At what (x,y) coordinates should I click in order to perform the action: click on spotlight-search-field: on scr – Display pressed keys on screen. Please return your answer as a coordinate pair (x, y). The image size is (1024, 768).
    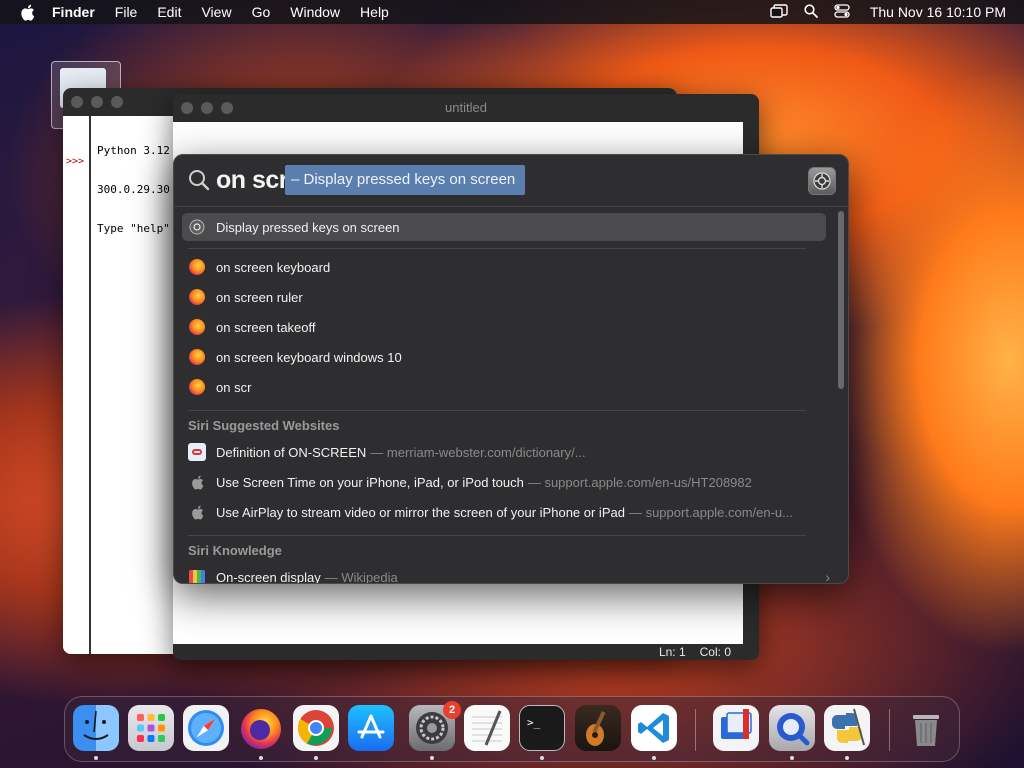
    Looking at the image, I should click on (511, 181).